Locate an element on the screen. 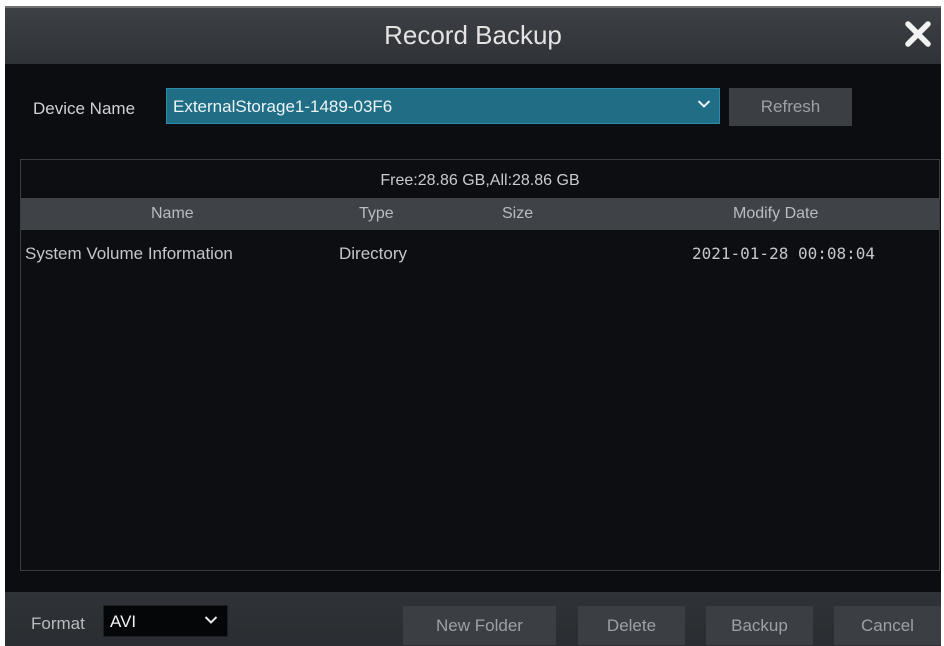  format-dropdown: AVI is located at coordinates (165, 621).